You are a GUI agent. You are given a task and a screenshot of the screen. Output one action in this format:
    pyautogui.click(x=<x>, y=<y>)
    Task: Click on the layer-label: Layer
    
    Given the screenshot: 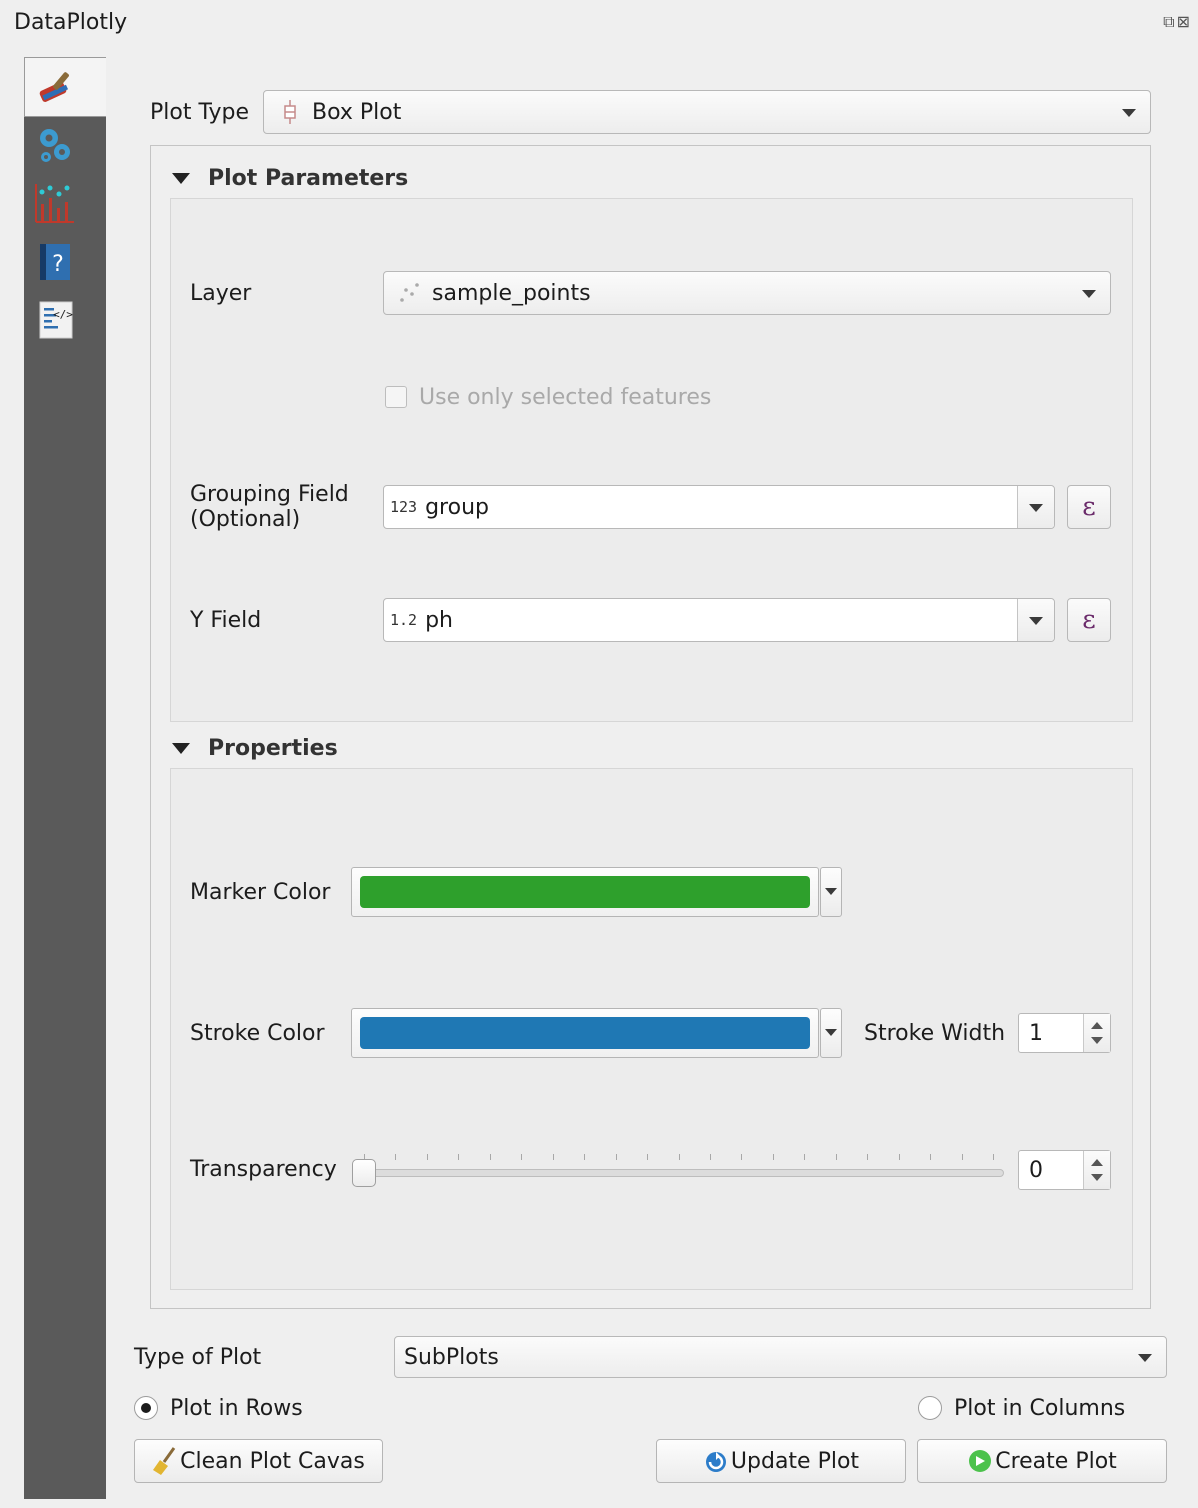 What is the action you would take?
    pyautogui.click(x=221, y=293)
    